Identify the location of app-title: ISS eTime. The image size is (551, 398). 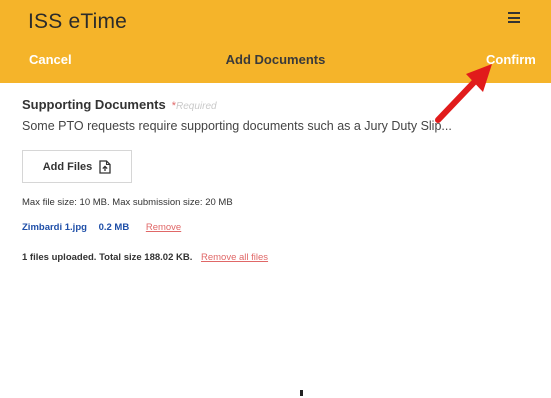
(78, 21).